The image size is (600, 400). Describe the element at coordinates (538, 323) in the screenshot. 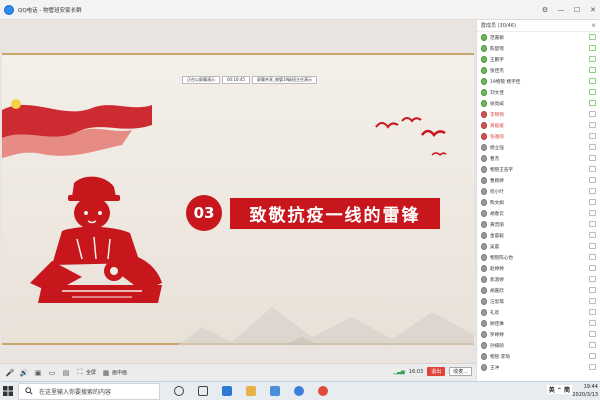

I see `member-item: 顾佳琳` at that location.